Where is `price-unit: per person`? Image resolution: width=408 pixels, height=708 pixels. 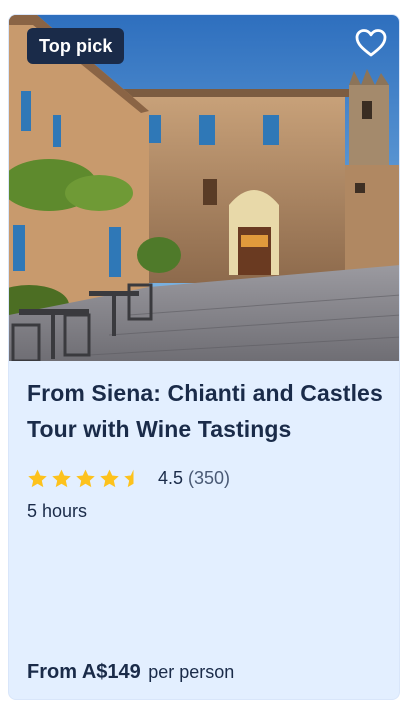
price-unit: per person is located at coordinates (191, 672).